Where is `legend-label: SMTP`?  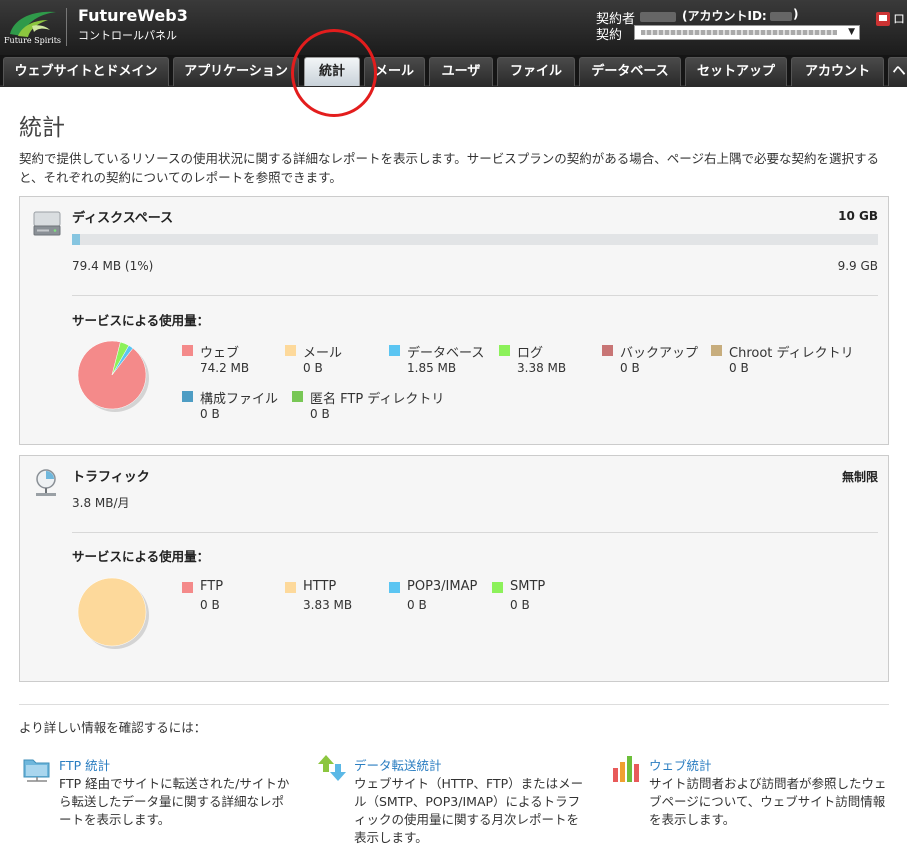
legend-label: SMTP is located at coordinates (528, 586).